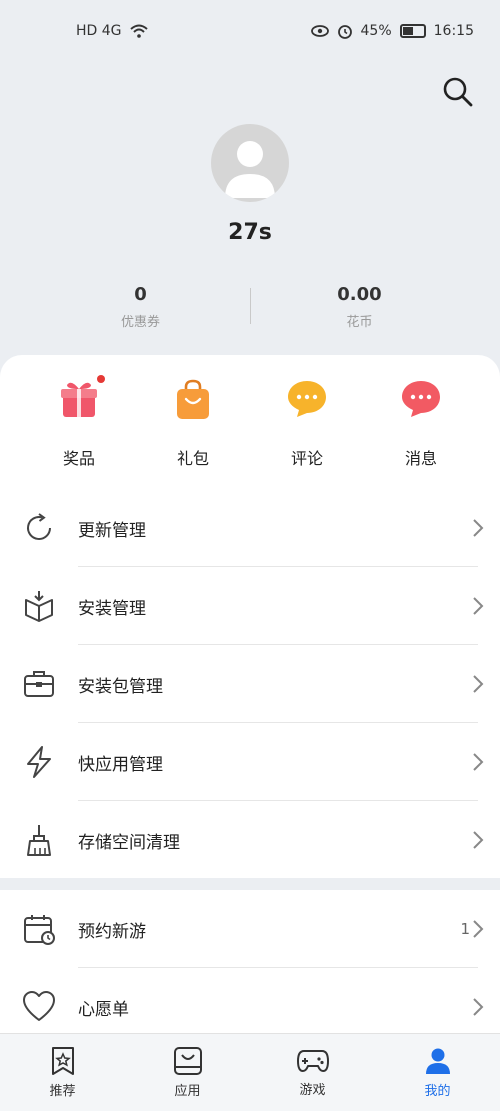 This screenshot has width=500, height=1111. I want to click on heart-icon, so click(39, 1006).